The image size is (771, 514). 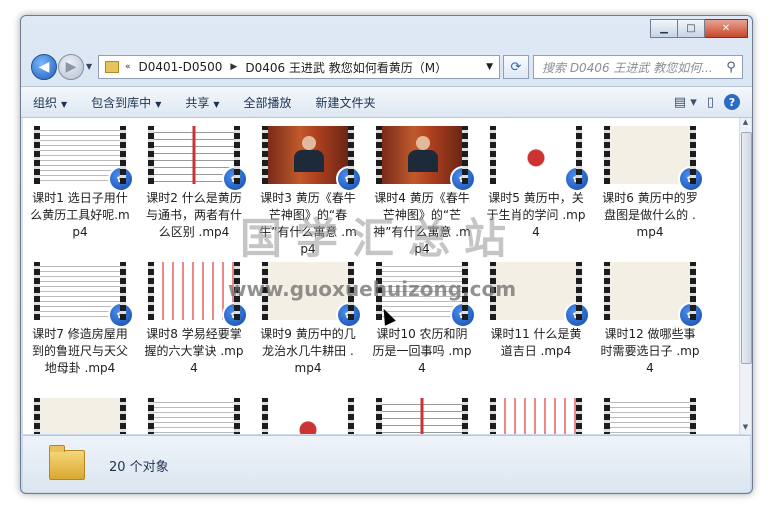 What do you see at coordinates (650, 351) in the screenshot?
I see `file-name: 课时12 做哪些事时需要选日子 .mp4` at bounding box center [650, 351].